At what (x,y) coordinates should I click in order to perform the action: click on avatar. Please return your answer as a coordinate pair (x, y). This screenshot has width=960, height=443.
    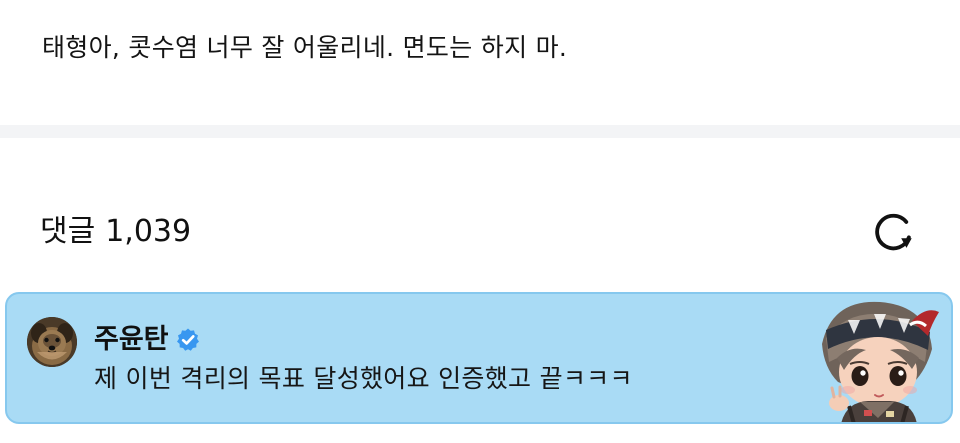
    Looking at the image, I should click on (52, 342).